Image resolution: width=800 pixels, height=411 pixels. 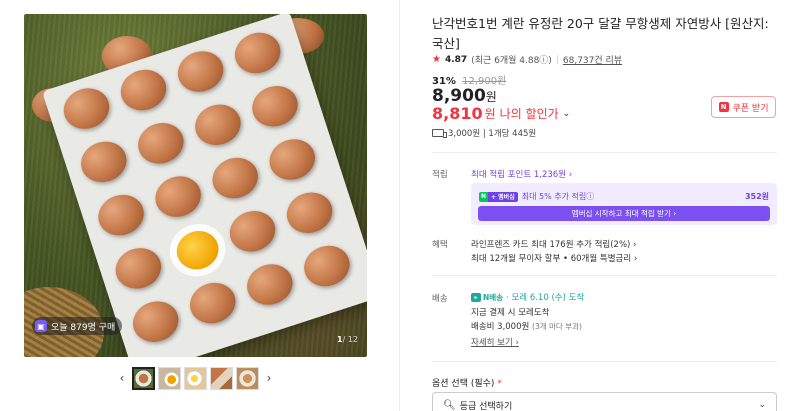 I want to click on my-price-value: 8,810, so click(x=457, y=113).